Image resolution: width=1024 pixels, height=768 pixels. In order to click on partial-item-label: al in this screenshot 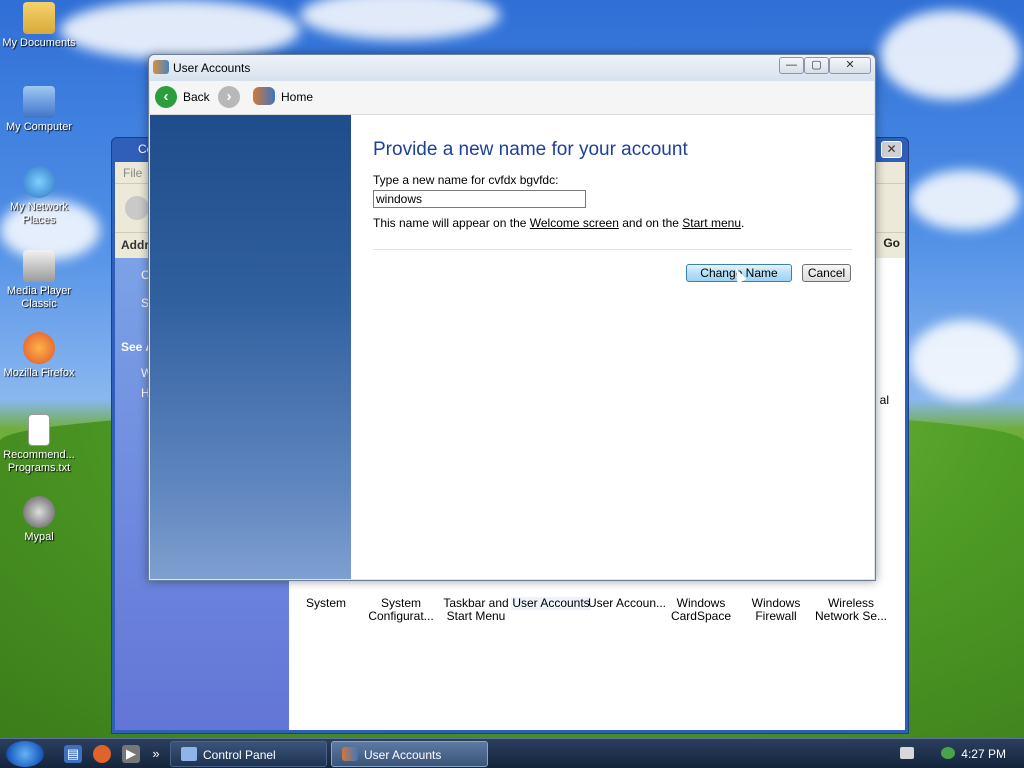, I will do `click(884, 400)`.